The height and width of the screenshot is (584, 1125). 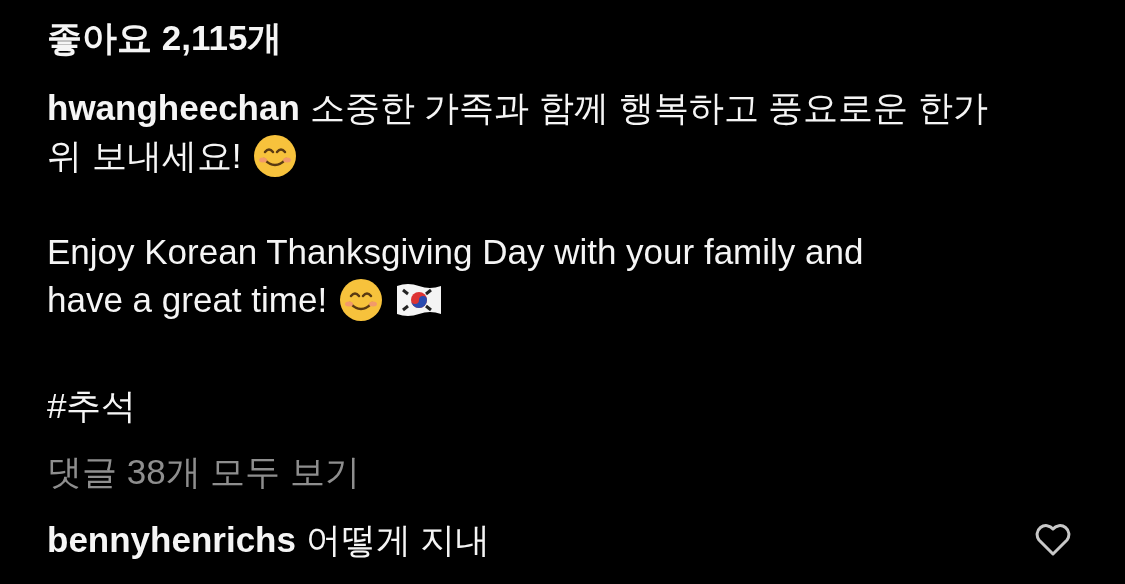 I want to click on caption-translation: Enjoy Korean Thanksgiving Day with your family and, so click(x=455, y=252).